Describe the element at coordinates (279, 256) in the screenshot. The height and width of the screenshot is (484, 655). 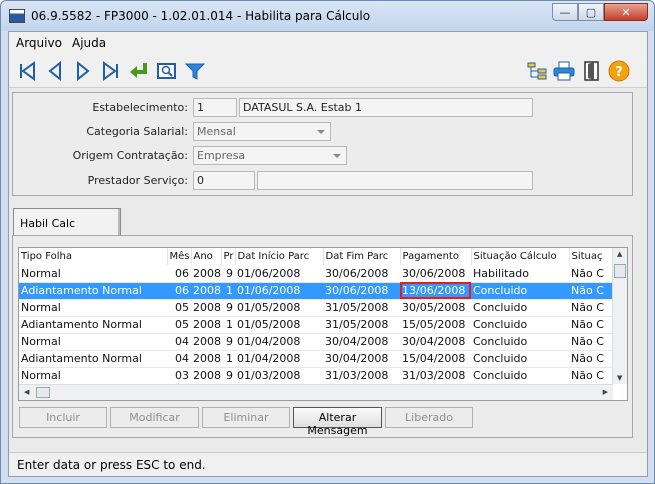
I see `grid-column-header: Dat Início Parc` at that location.